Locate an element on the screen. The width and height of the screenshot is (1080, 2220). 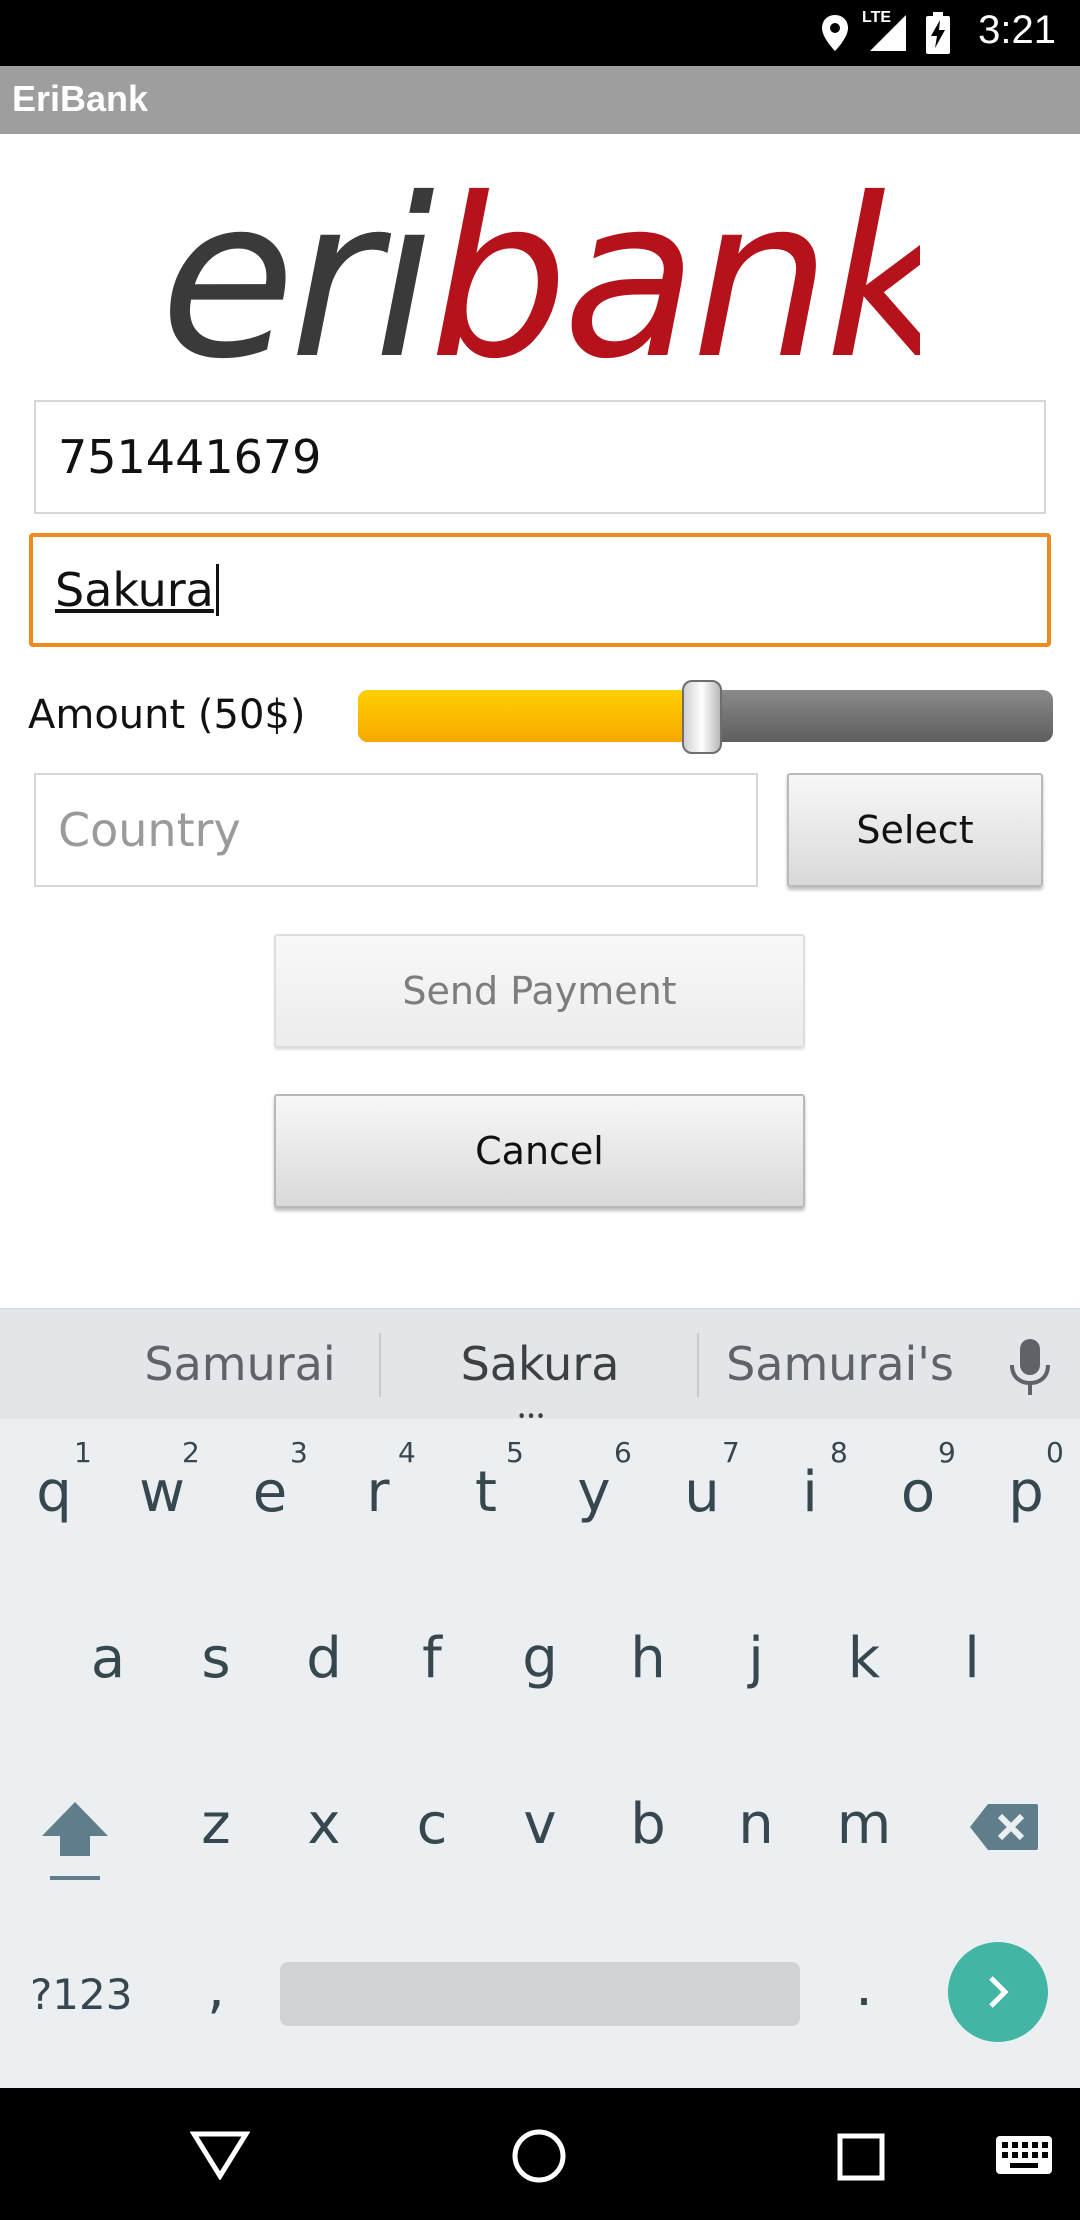
key-o: o is located at coordinates (918, 1492).